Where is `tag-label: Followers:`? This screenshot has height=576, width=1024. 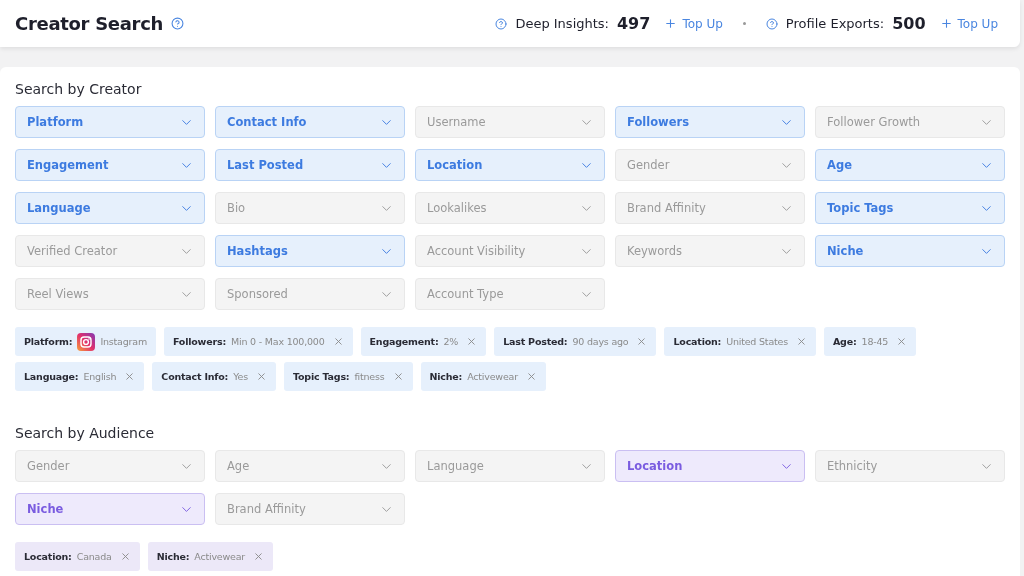 tag-label: Followers: is located at coordinates (199, 341).